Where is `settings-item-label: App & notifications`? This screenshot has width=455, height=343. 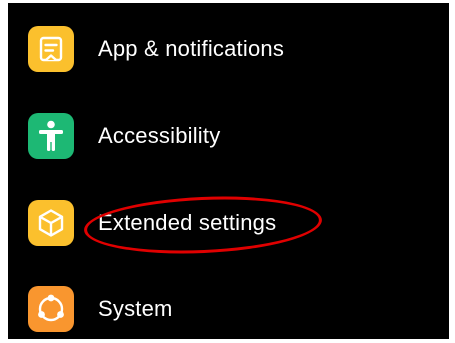 settings-item-label: App & notifications is located at coordinates (191, 48).